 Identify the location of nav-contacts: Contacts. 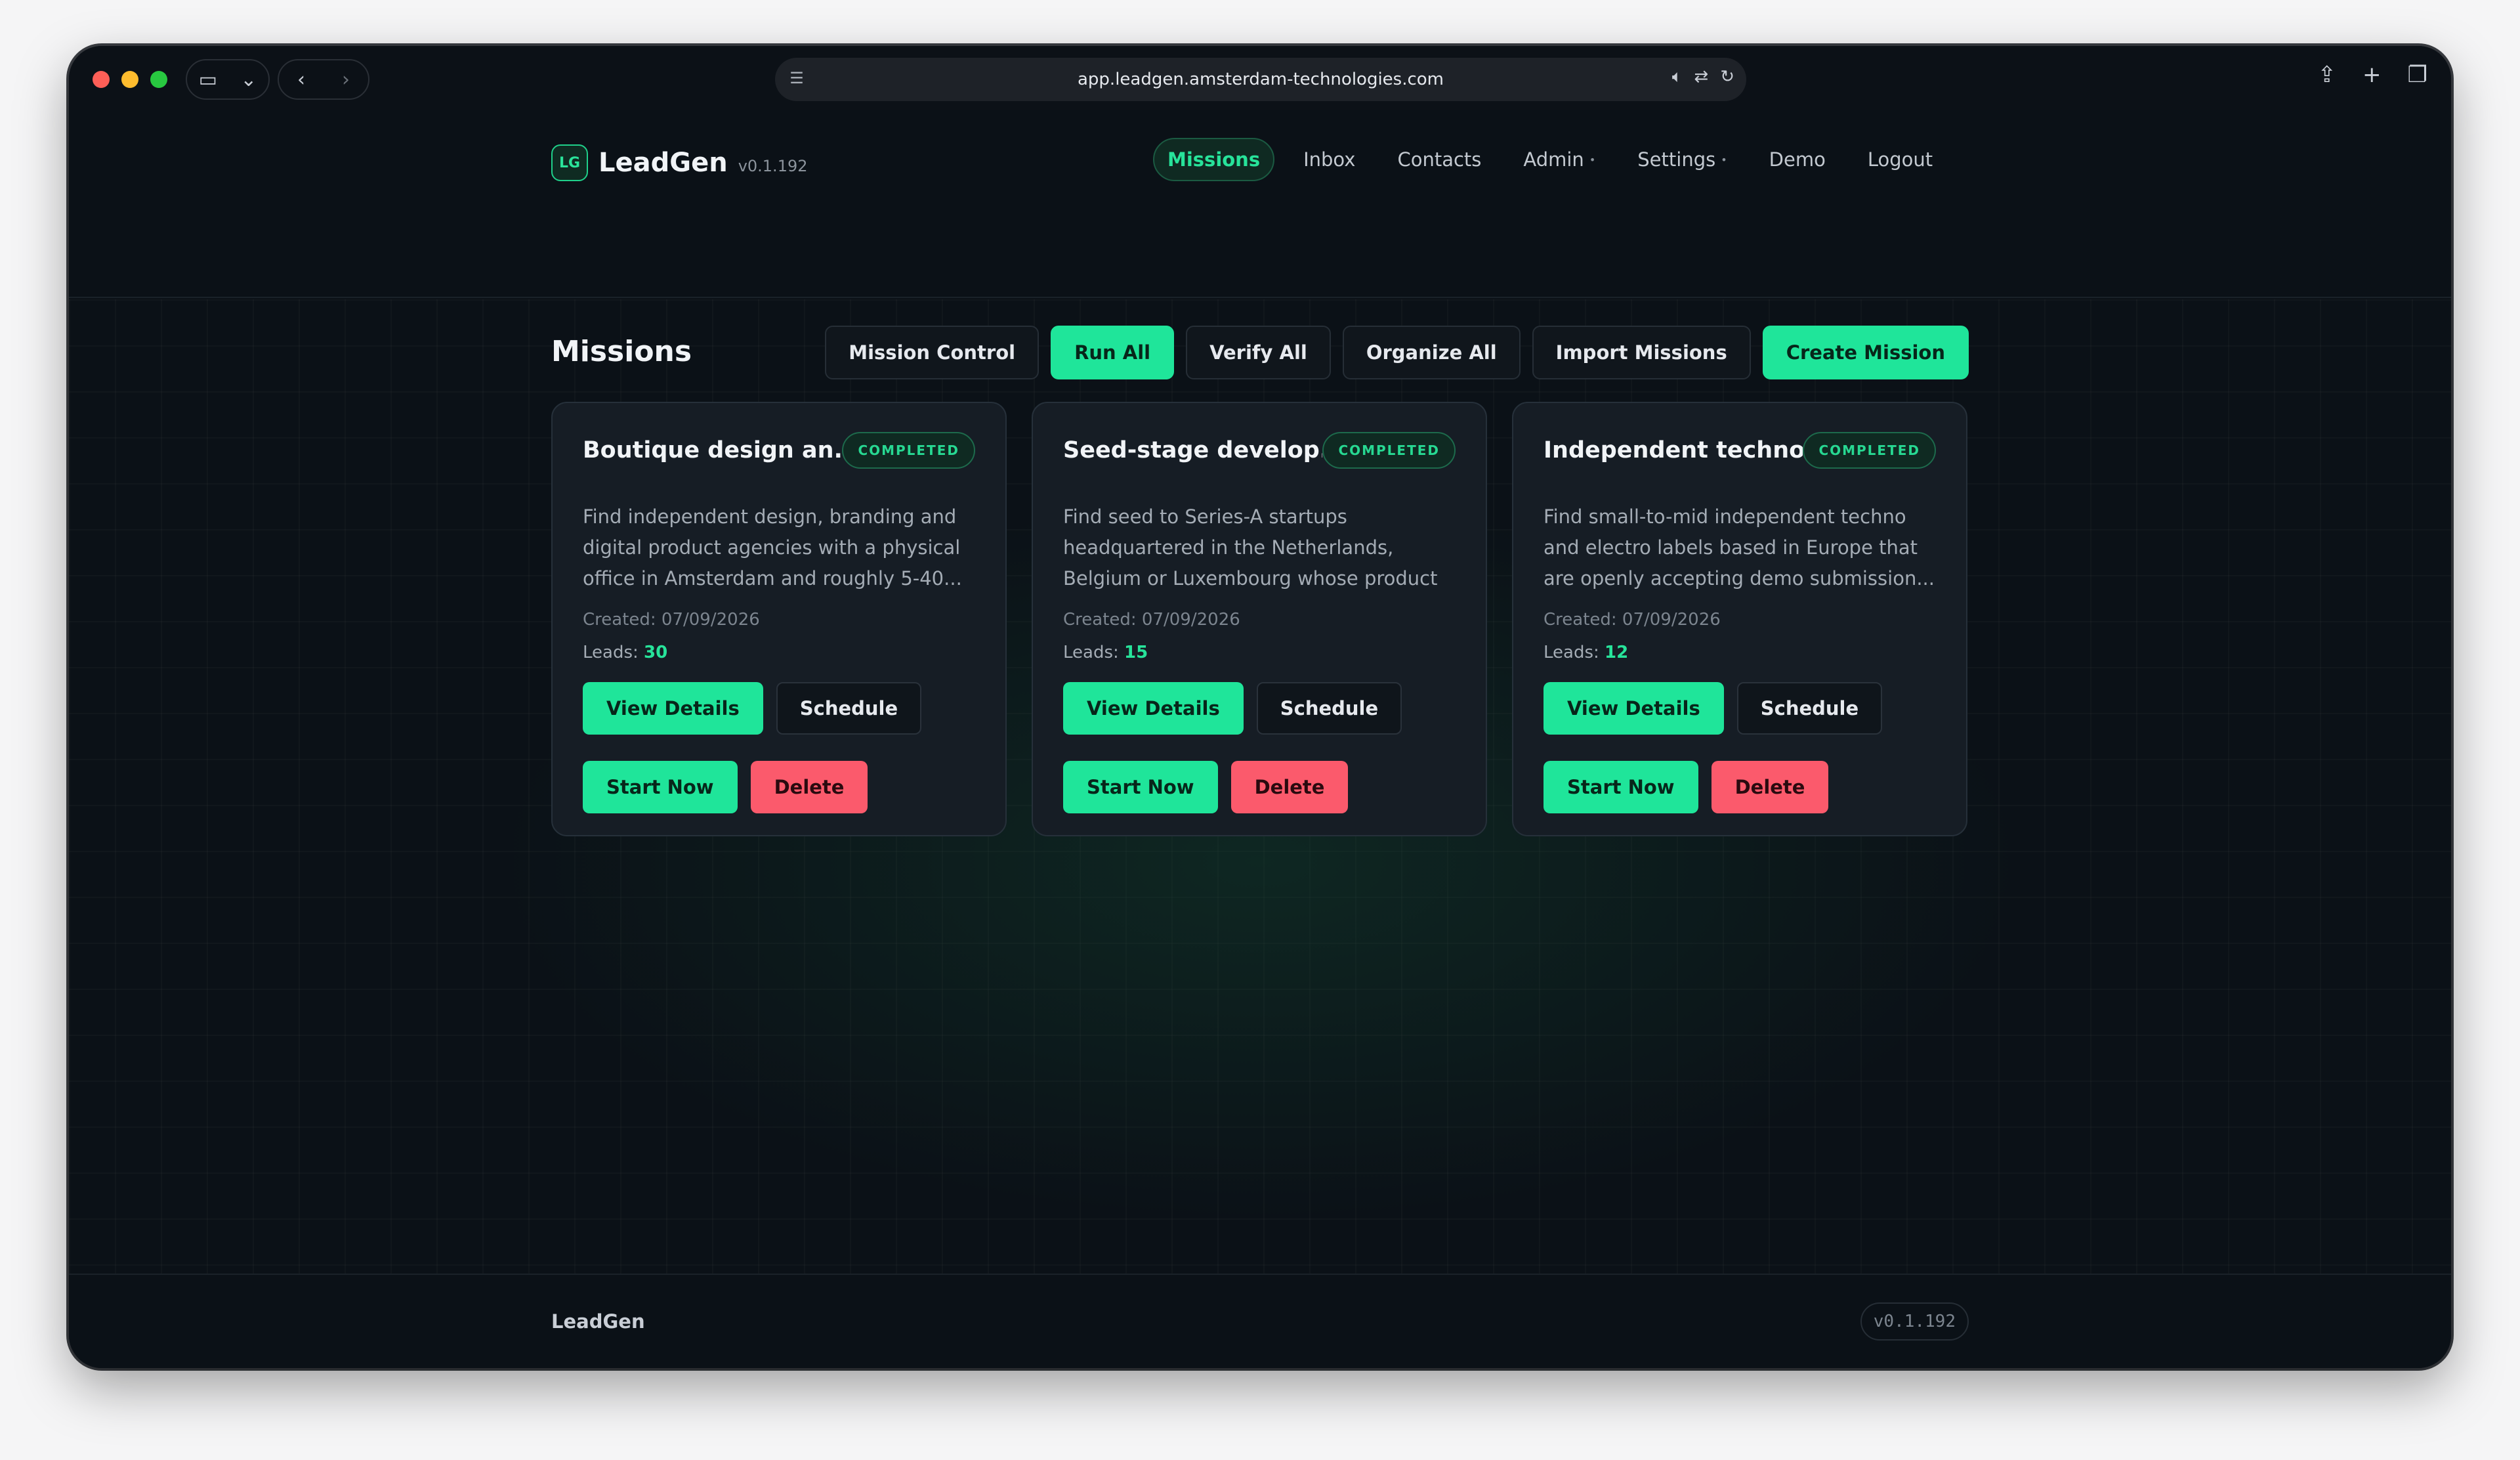
(1439, 159).